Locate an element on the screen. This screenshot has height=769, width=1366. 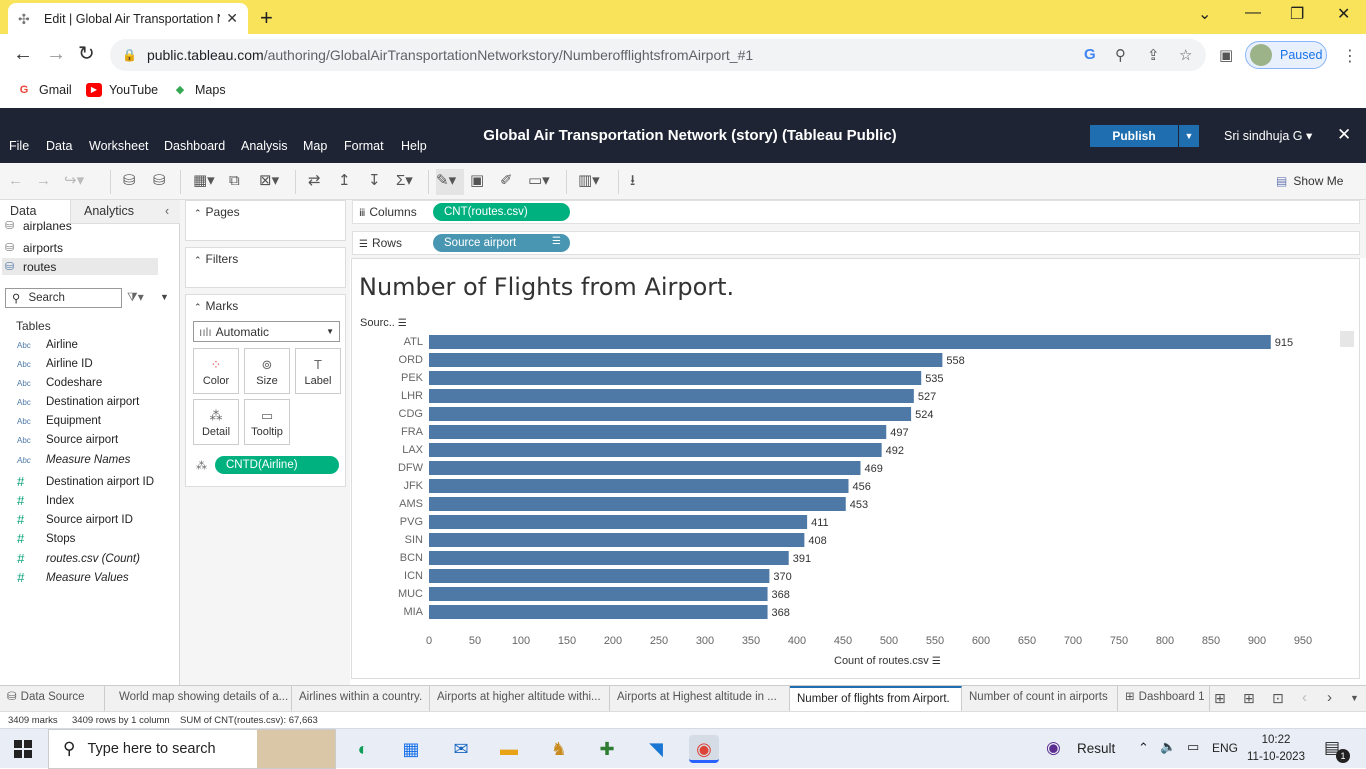
weather-icon: ◉ is located at coordinates (1053, 748).